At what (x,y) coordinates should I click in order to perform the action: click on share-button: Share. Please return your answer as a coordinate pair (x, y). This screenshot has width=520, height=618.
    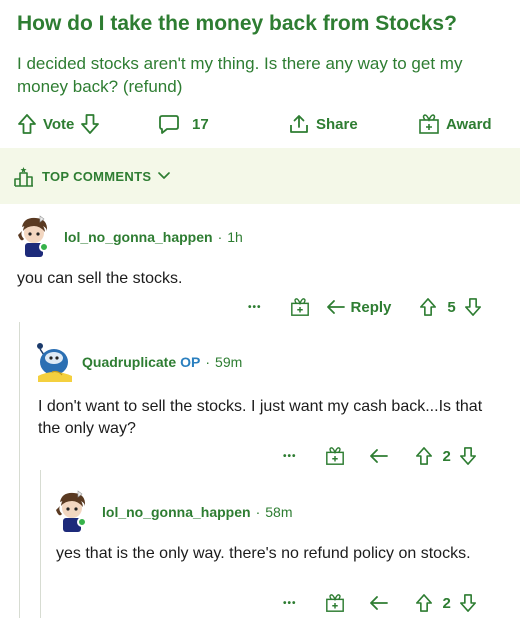
    Looking at the image, I should click on (326, 124).